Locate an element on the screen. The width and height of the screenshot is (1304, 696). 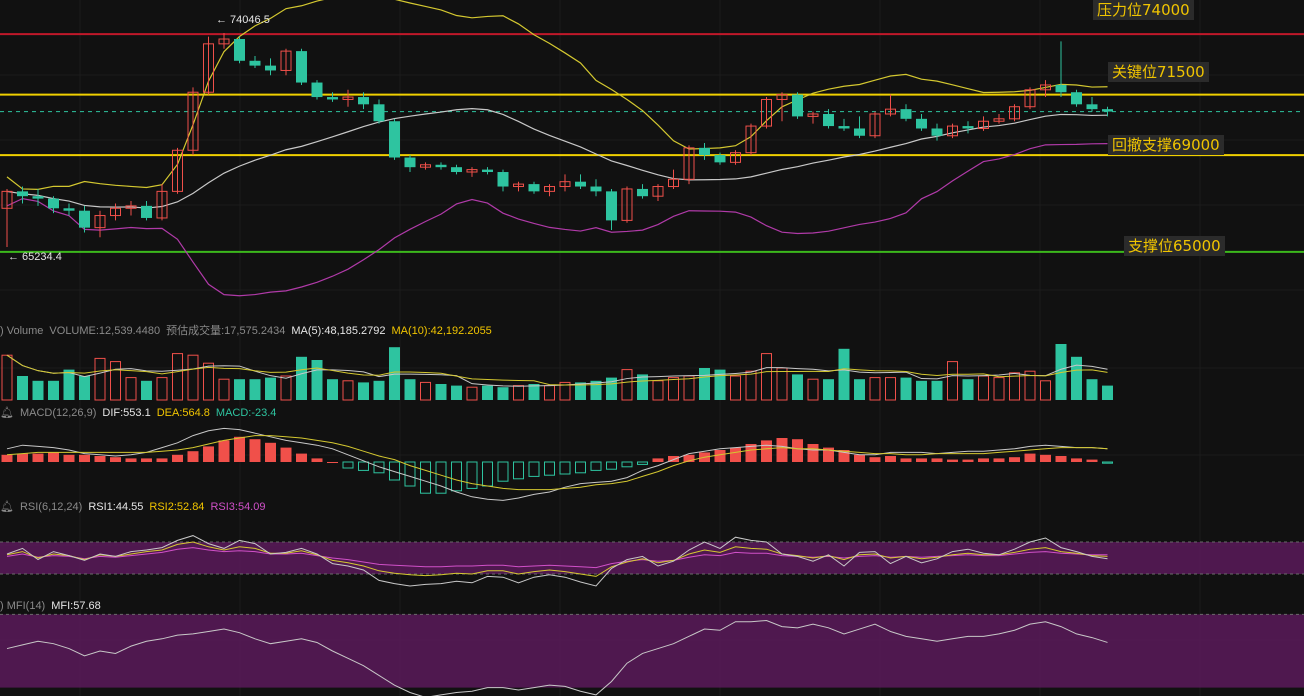
rsi1-value: RSI1:44.55 is located at coordinates (116, 507).